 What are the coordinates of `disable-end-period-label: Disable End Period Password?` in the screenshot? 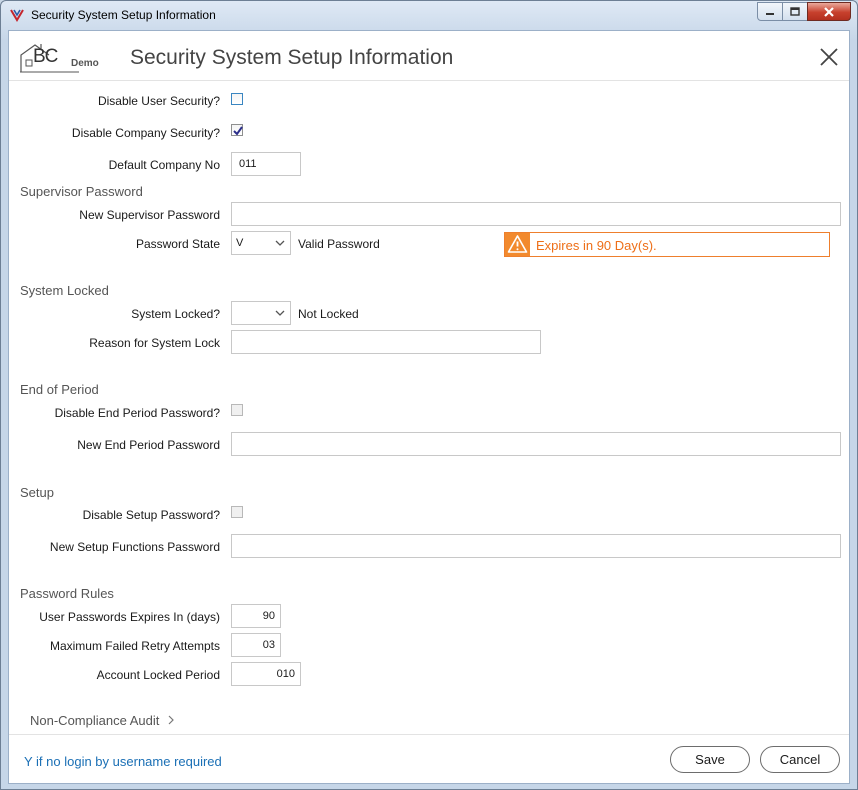 It's located at (137, 413).